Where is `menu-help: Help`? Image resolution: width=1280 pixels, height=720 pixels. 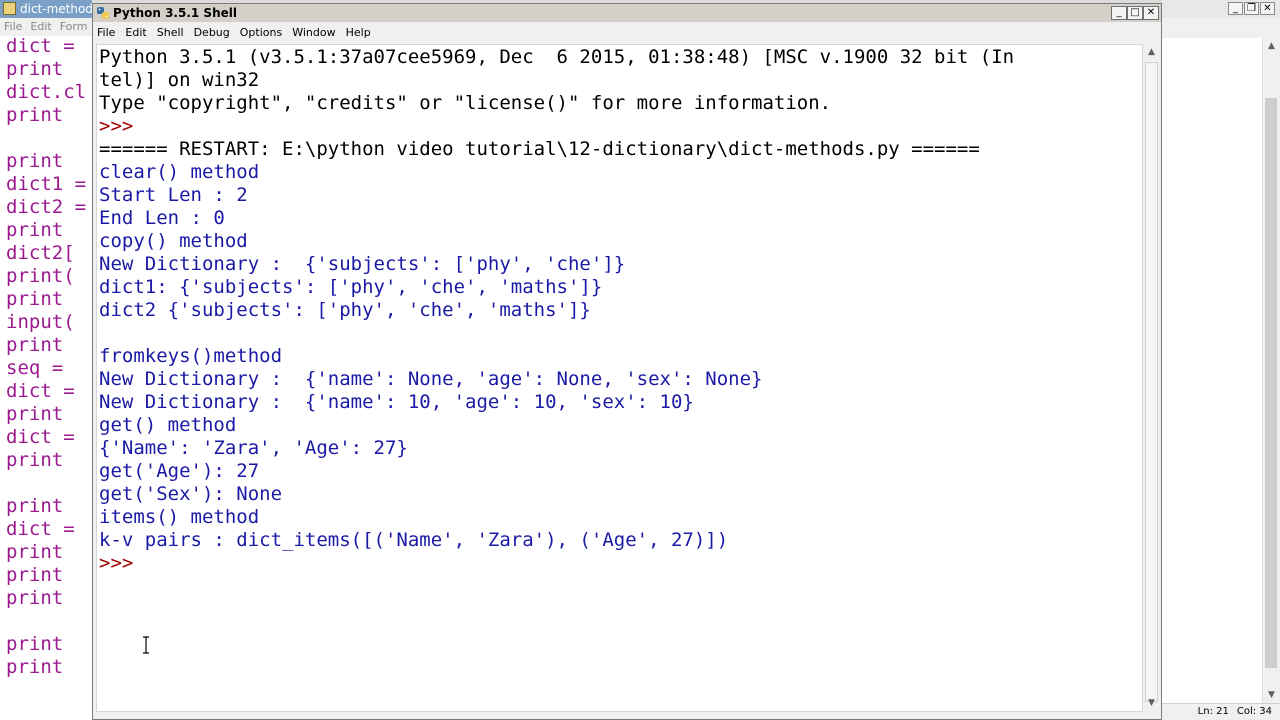 menu-help: Help is located at coordinates (358, 33).